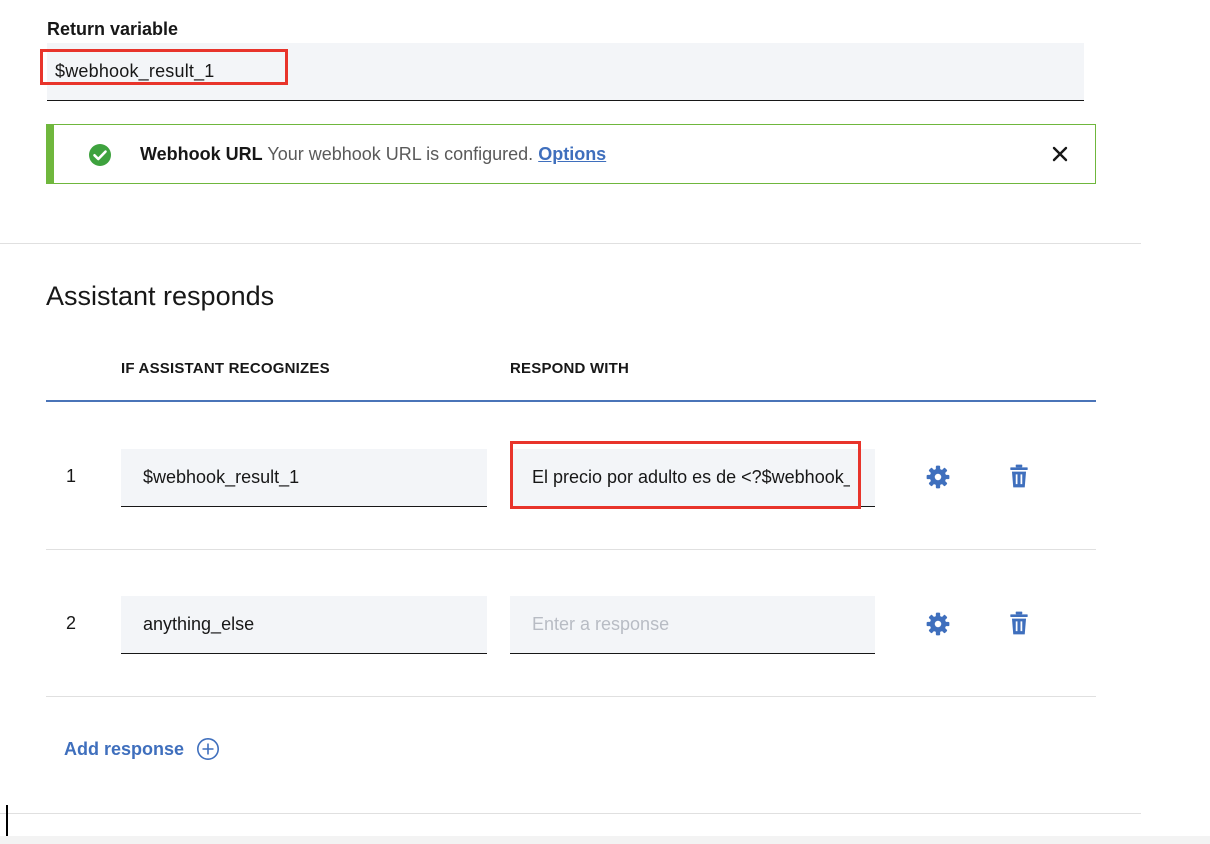  What do you see at coordinates (7, 820) in the screenshot?
I see `text-cursor` at bounding box center [7, 820].